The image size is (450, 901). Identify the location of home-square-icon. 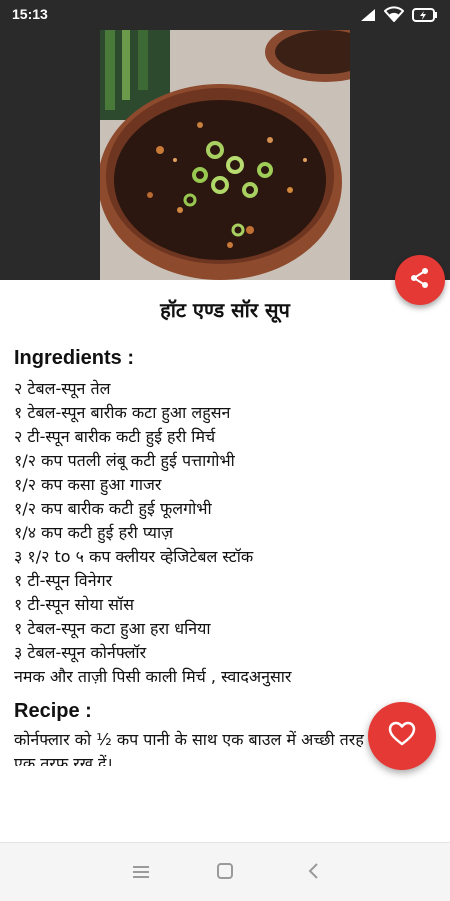
(225, 873).